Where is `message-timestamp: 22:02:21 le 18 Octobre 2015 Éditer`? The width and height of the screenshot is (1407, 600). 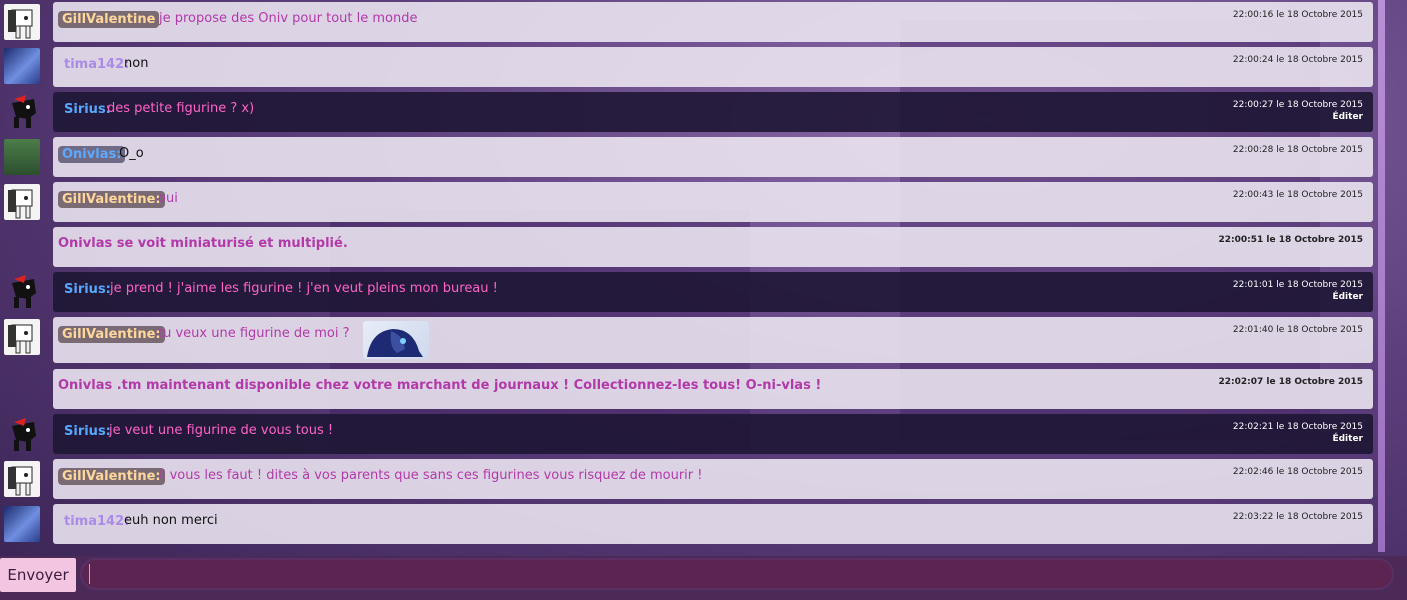 message-timestamp: 22:02:21 le 18 Octobre 2015 Éditer is located at coordinates (1297, 433).